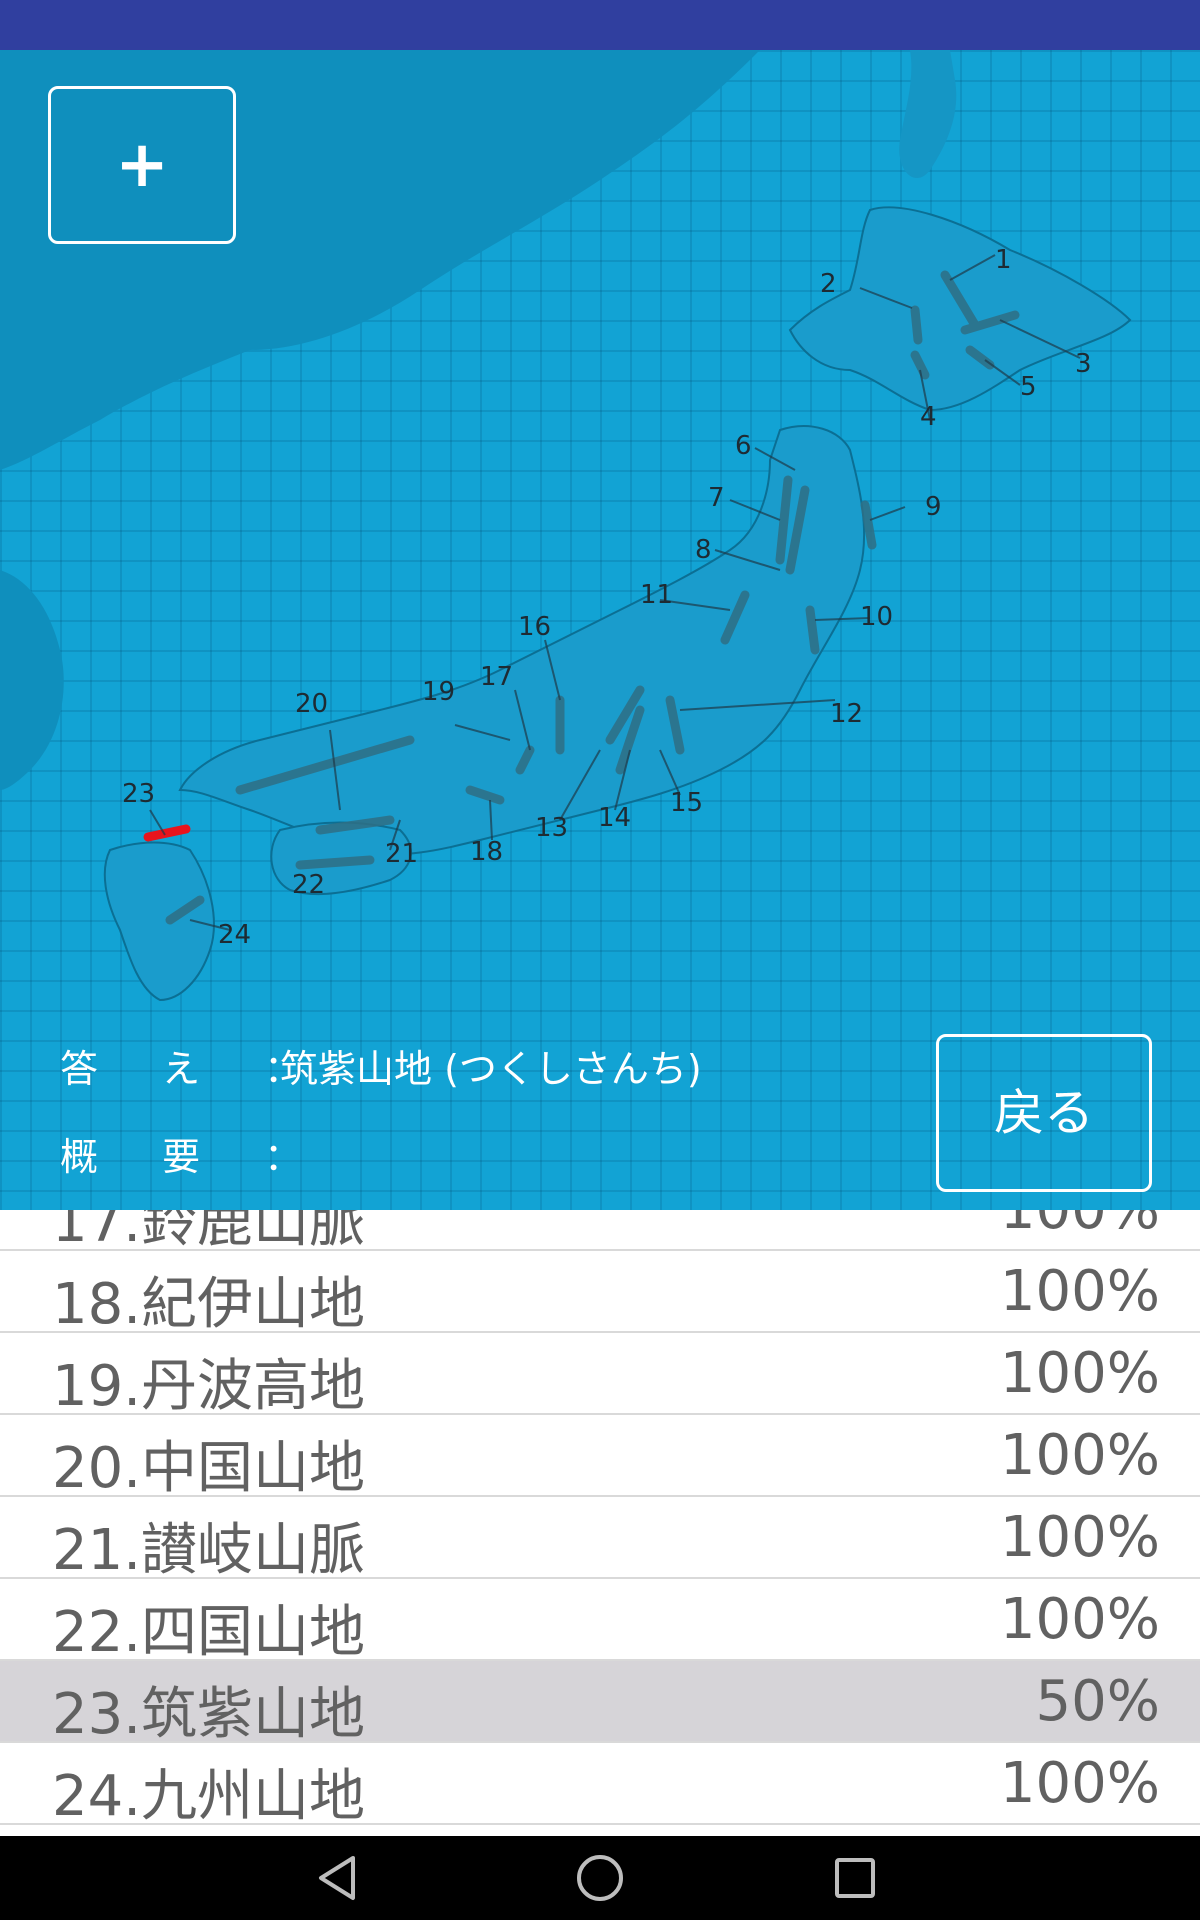 This screenshot has height=1924, width=1200. What do you see at coordinates (600, 1786) in the screenshot?
I see `list-item: 24.九州山地 100%` at bounding box center [600, 1786].